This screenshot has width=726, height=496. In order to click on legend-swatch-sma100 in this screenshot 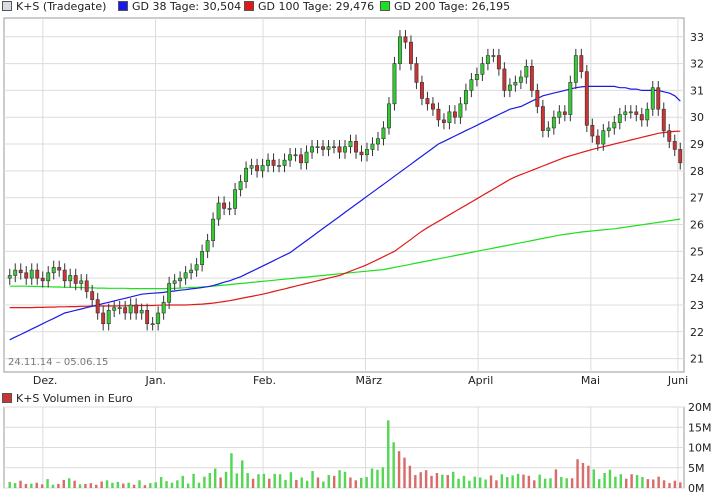, I will do `click(249, 6)`.